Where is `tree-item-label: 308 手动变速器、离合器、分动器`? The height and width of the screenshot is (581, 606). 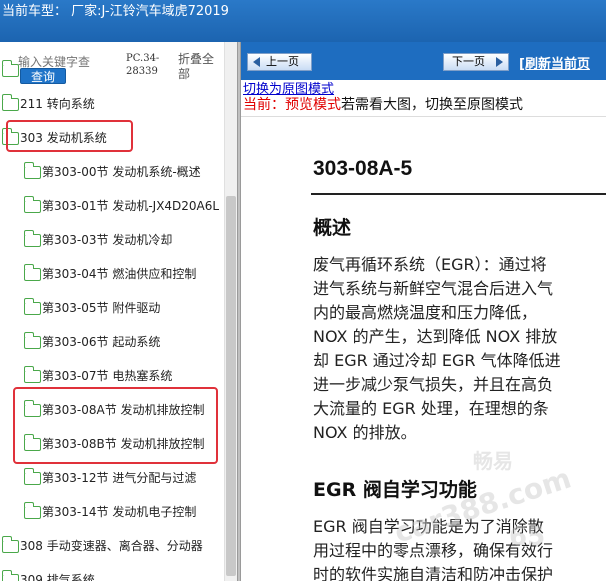 tree-item-label: 308 手动变速器、离合器、分动器 is located at coordinates (111, 546).